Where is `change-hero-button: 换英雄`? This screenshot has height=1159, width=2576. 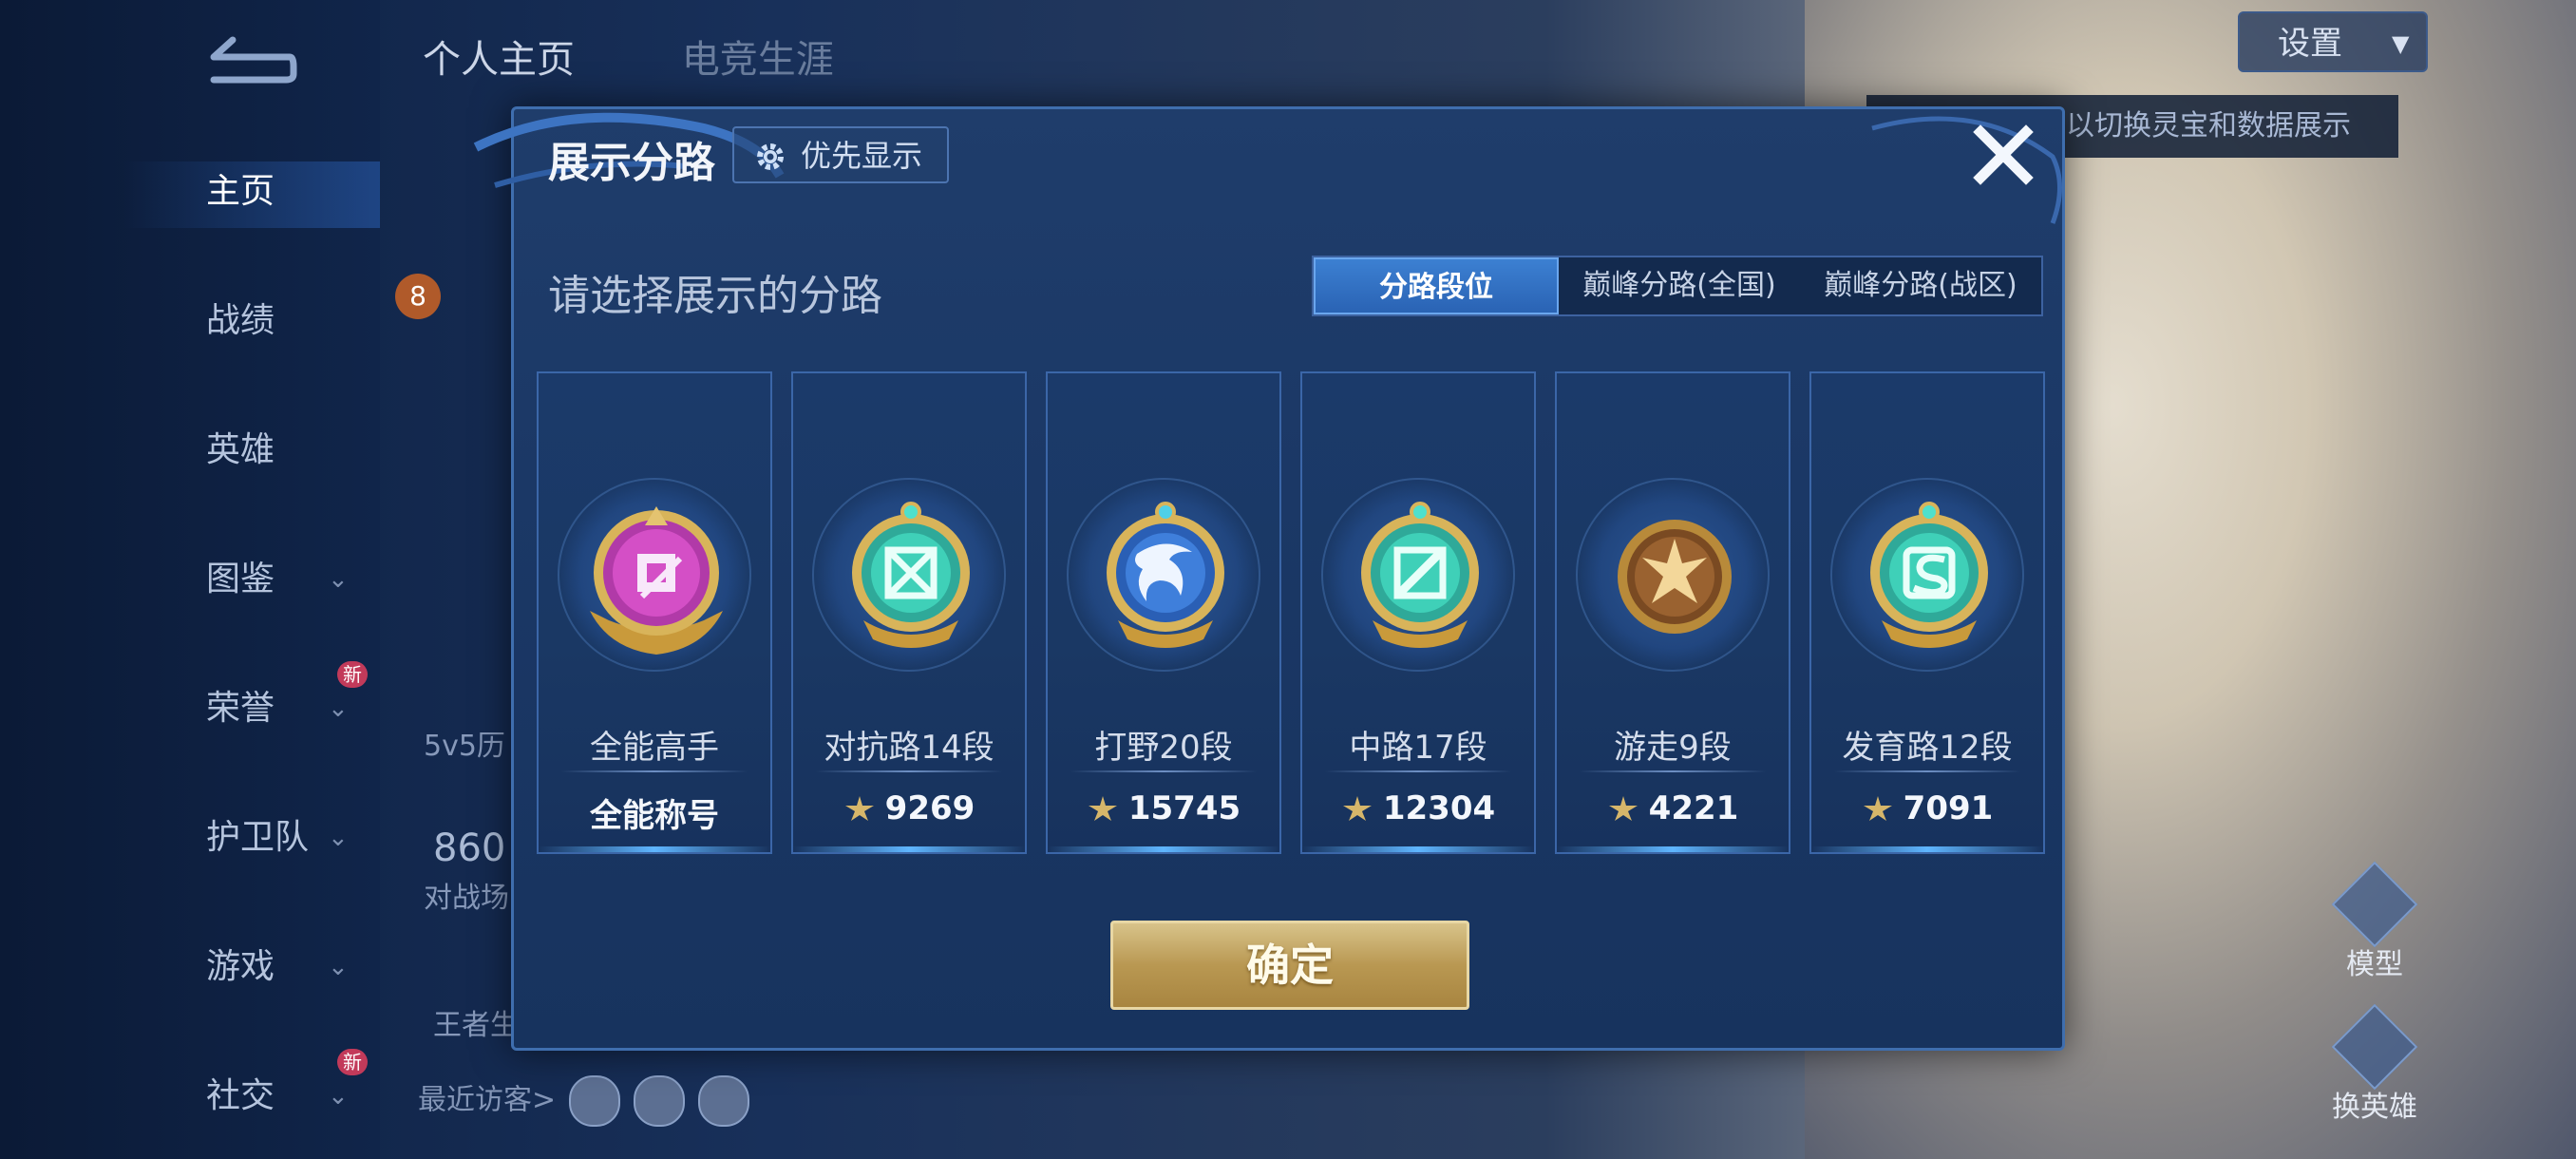
change-hero-button: 换英雄 is located at coordinates (2375, 1064).